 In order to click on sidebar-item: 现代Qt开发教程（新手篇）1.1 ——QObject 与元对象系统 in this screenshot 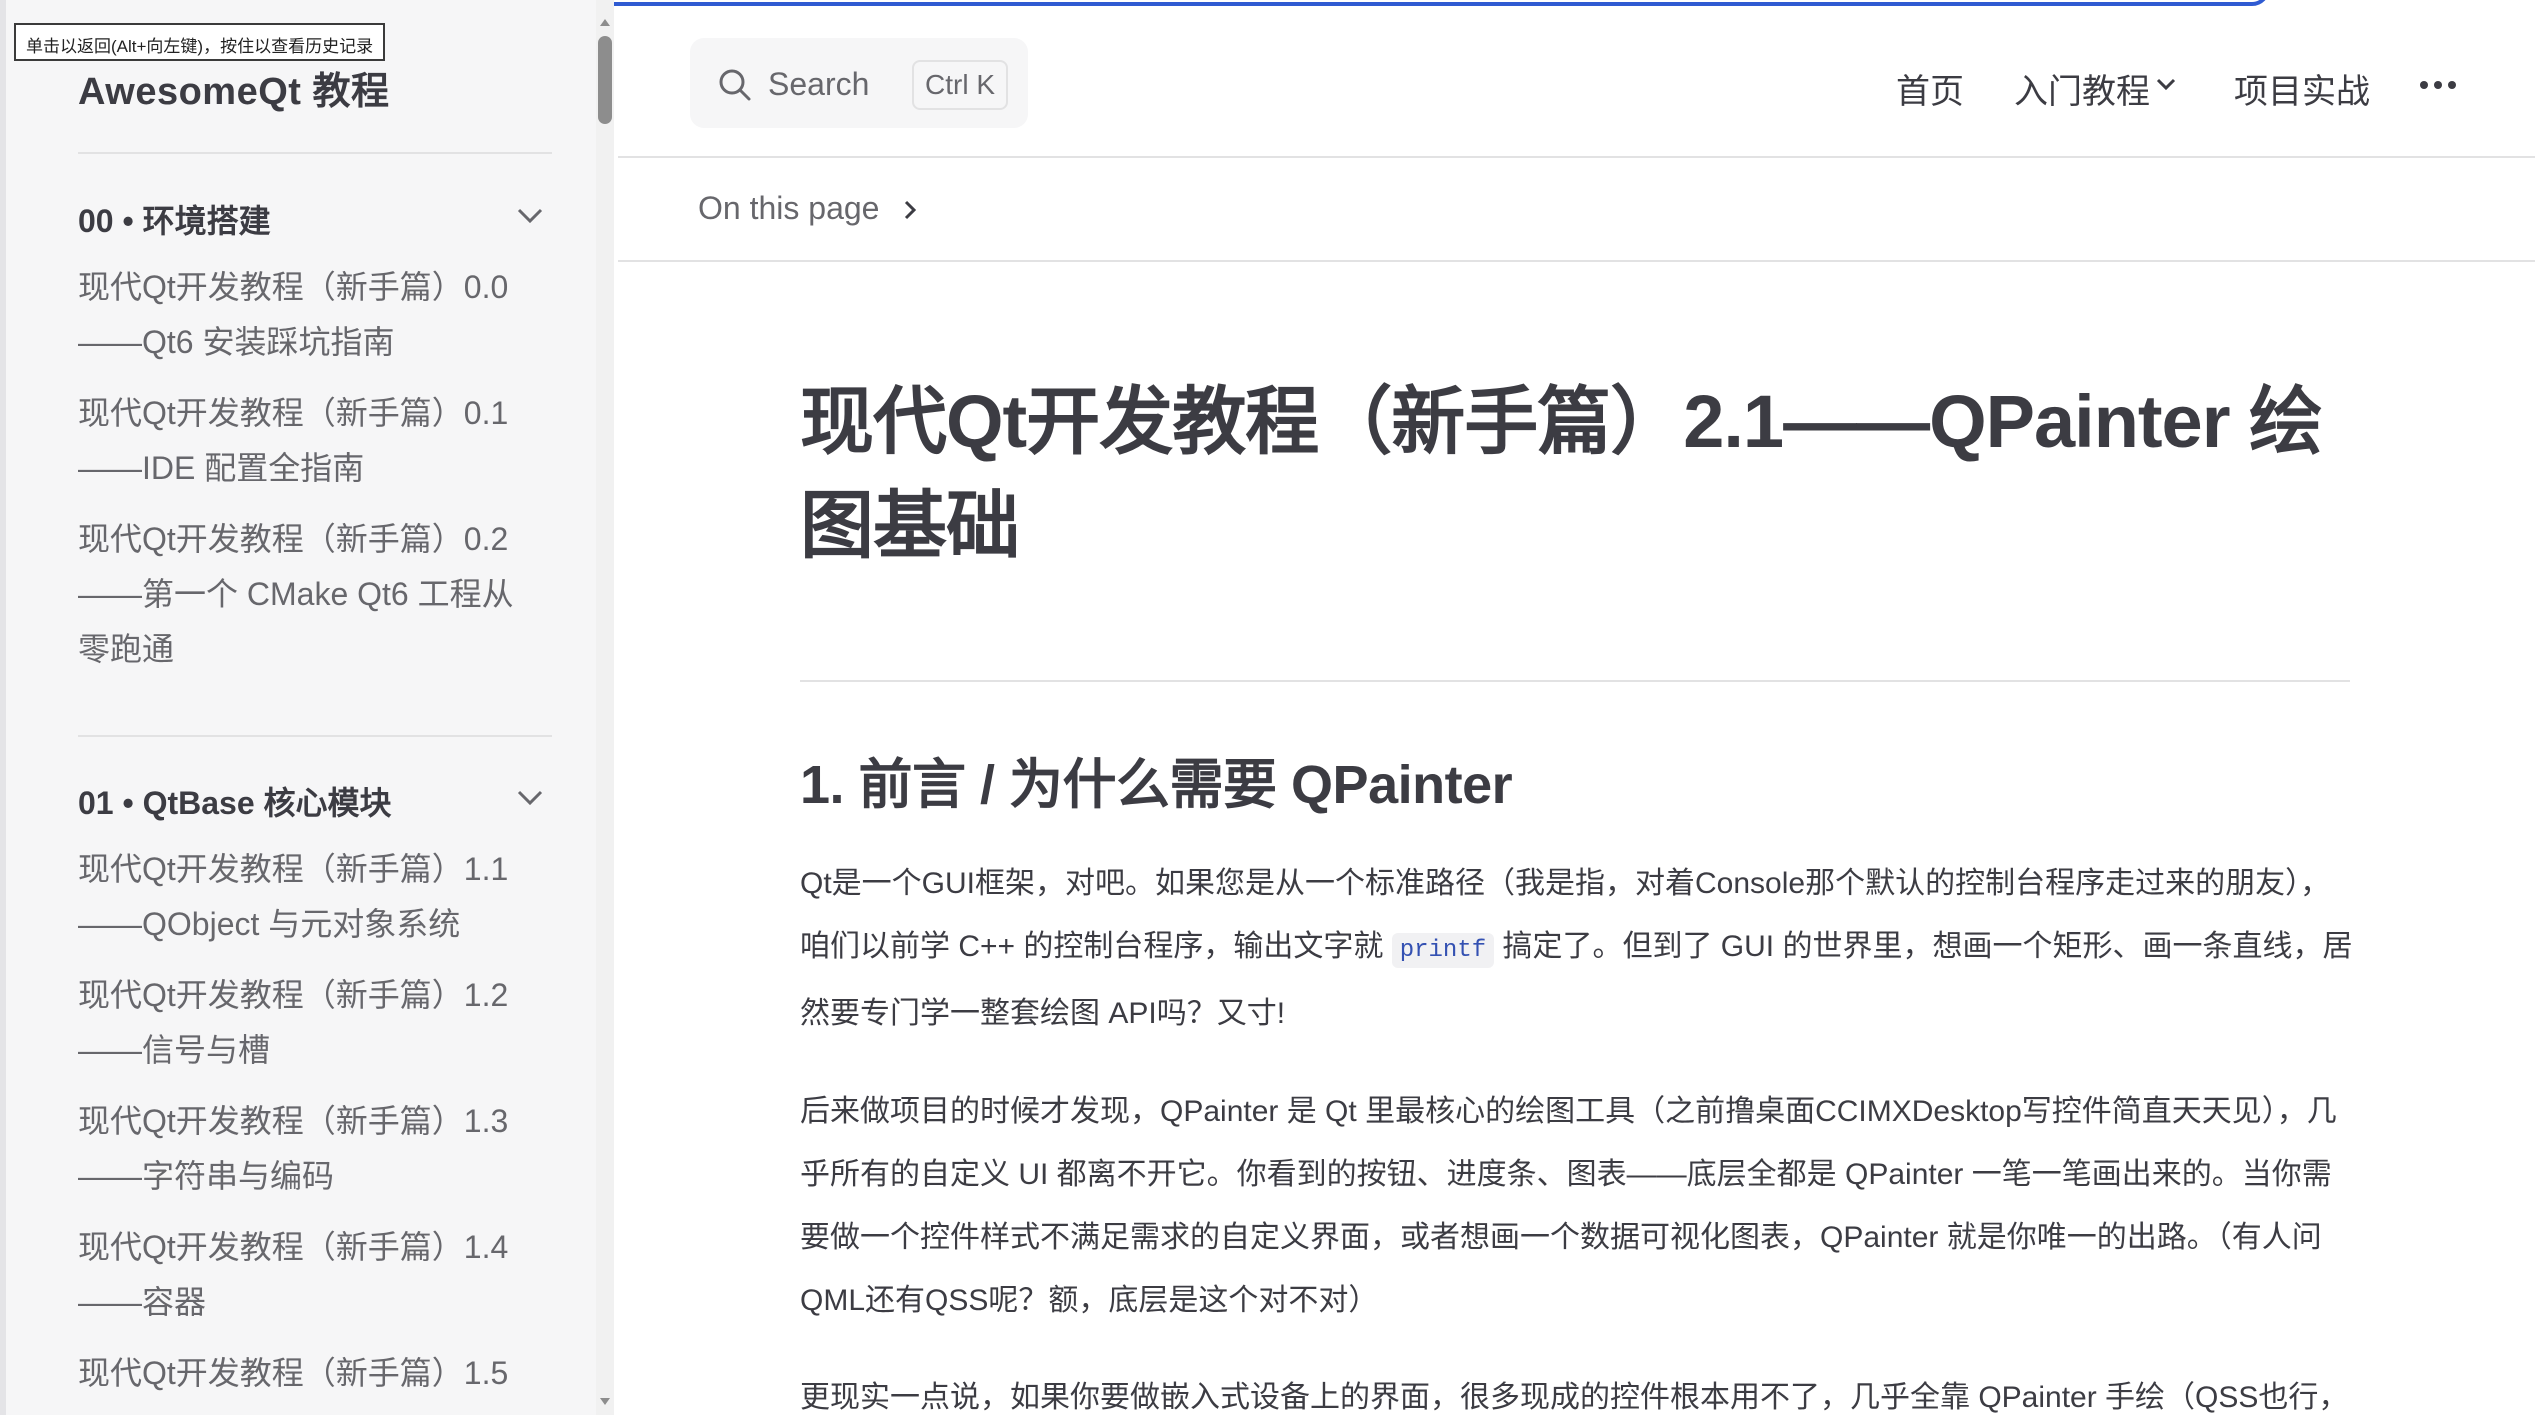, I will do `click(313, 897)`.